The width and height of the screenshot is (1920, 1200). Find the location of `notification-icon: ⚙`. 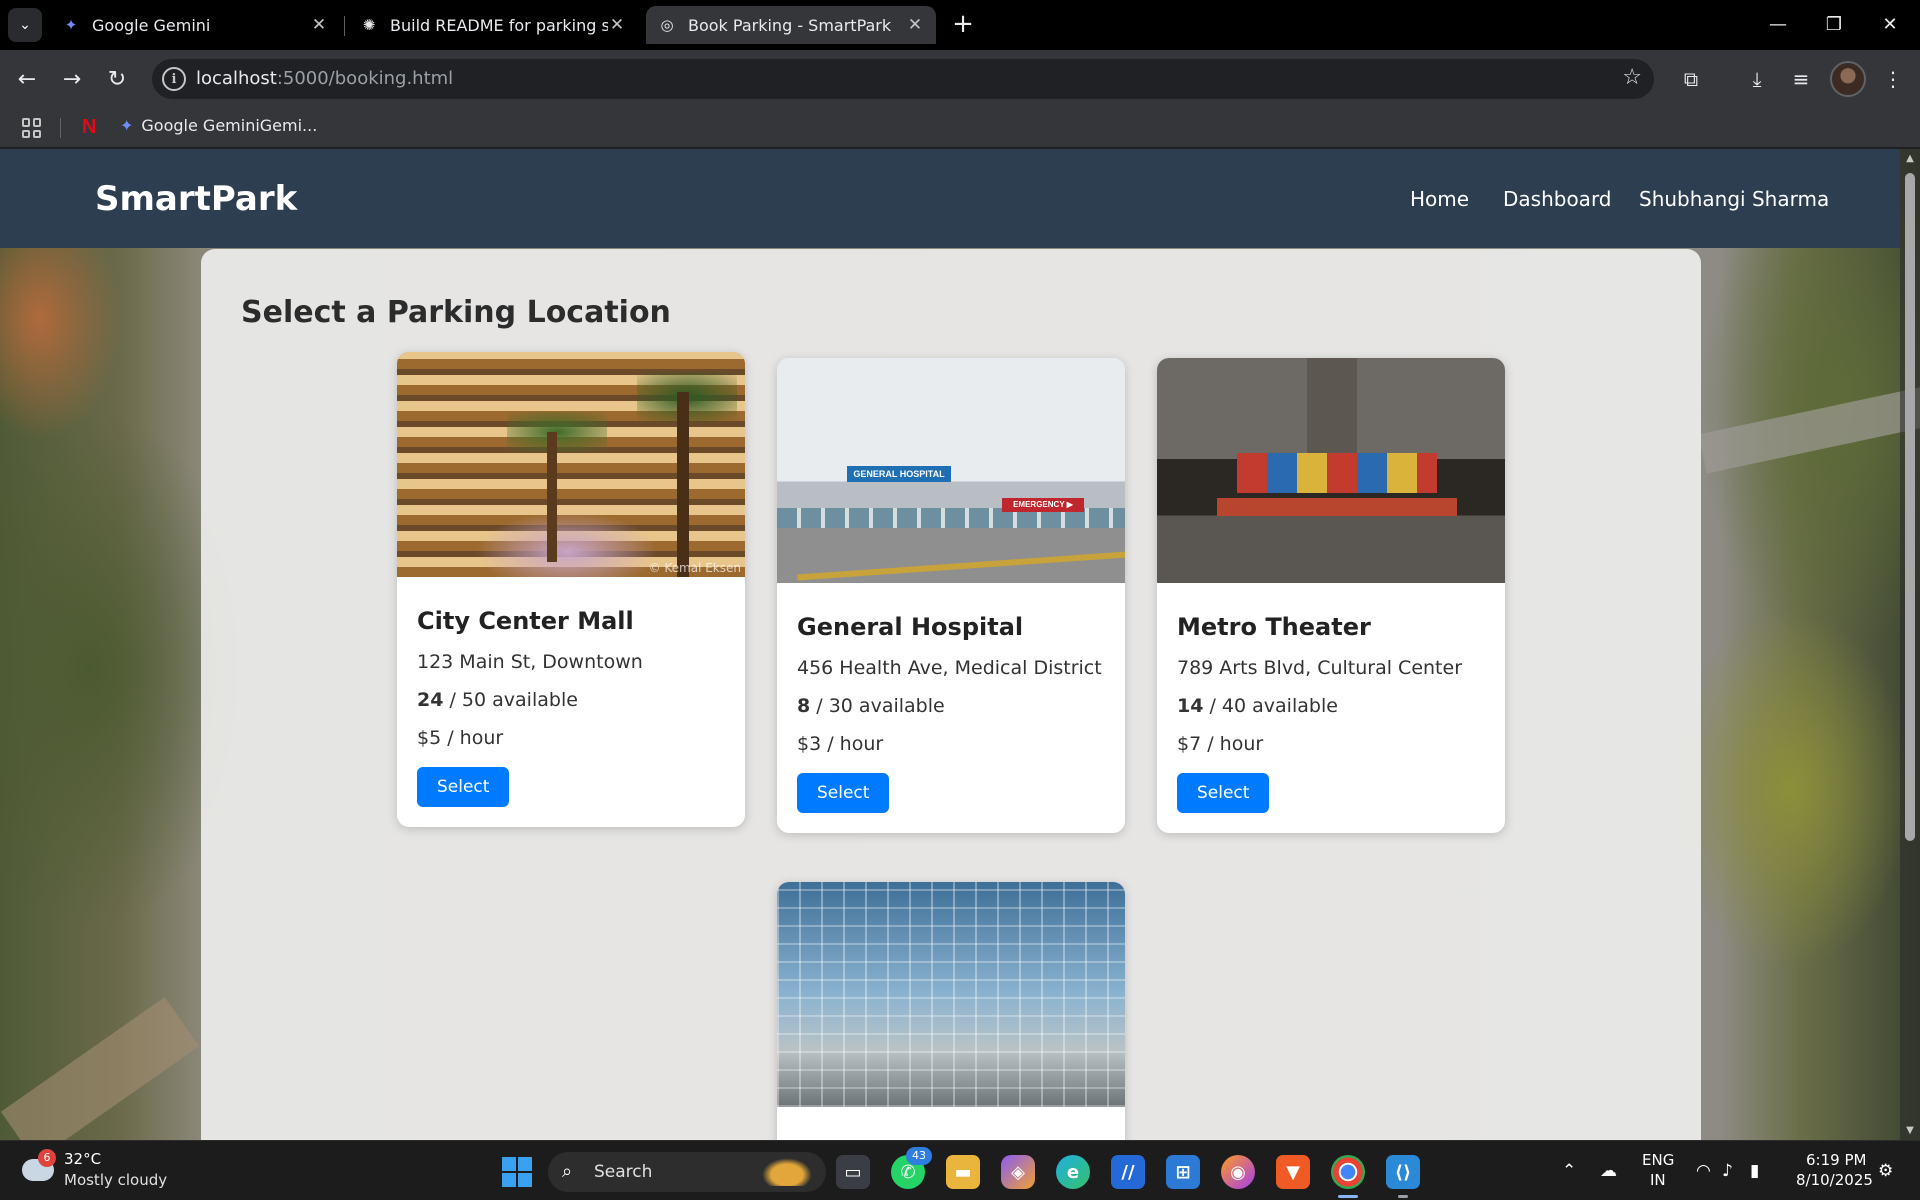

notification-icon: ⚙ is located at coordinates (1885, 1171).